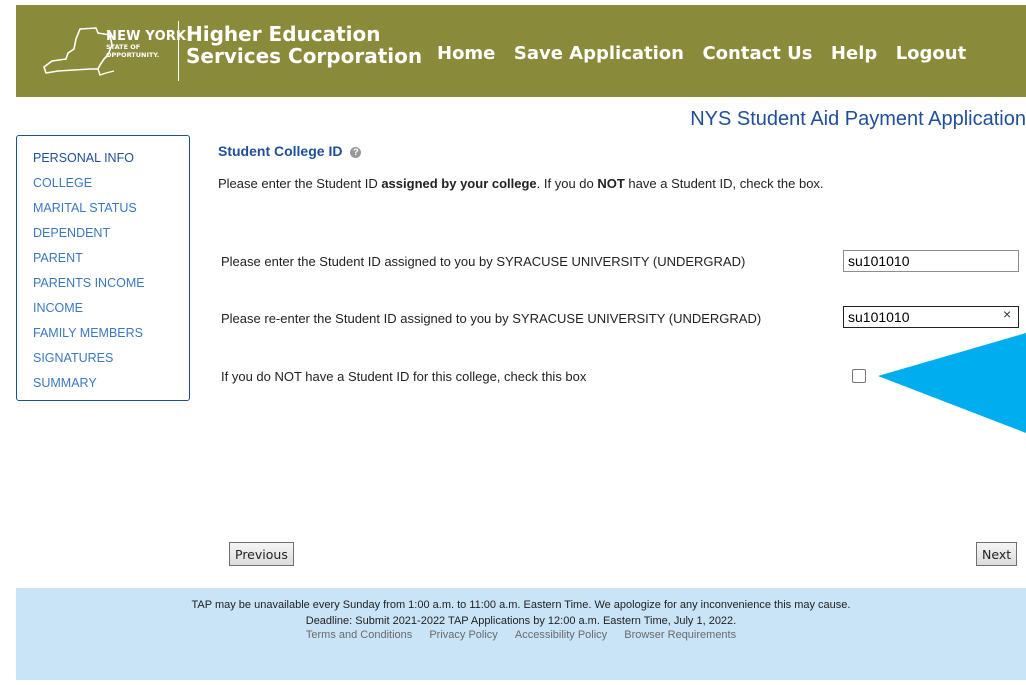 Image resolution: width=1026 pixels, height=685 pixels. I want to click on logo-divider, so click(178, 51).